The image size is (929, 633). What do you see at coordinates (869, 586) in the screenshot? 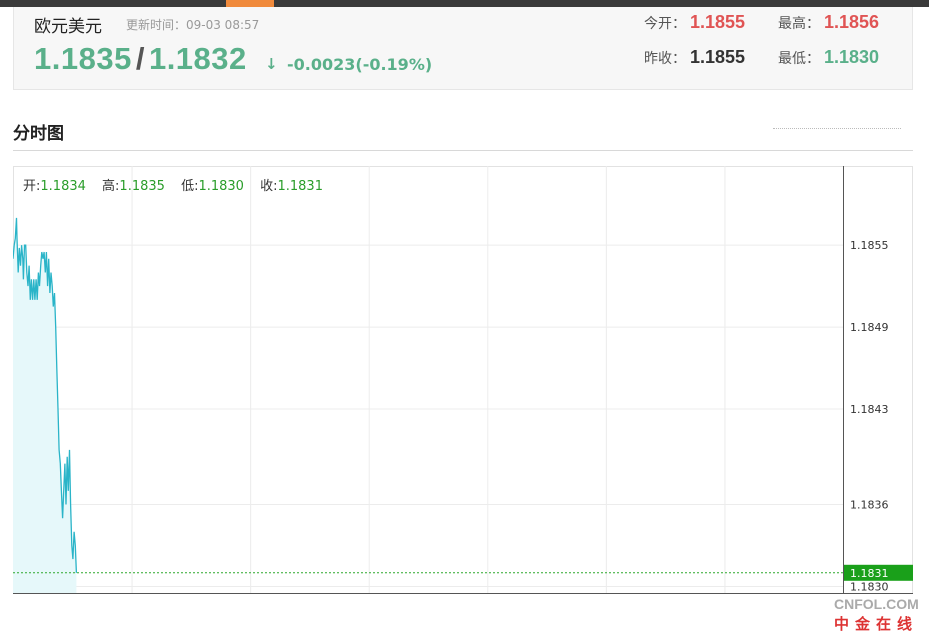
I see `y-tick-label: 1.1830` at bounding box center [869, 586].